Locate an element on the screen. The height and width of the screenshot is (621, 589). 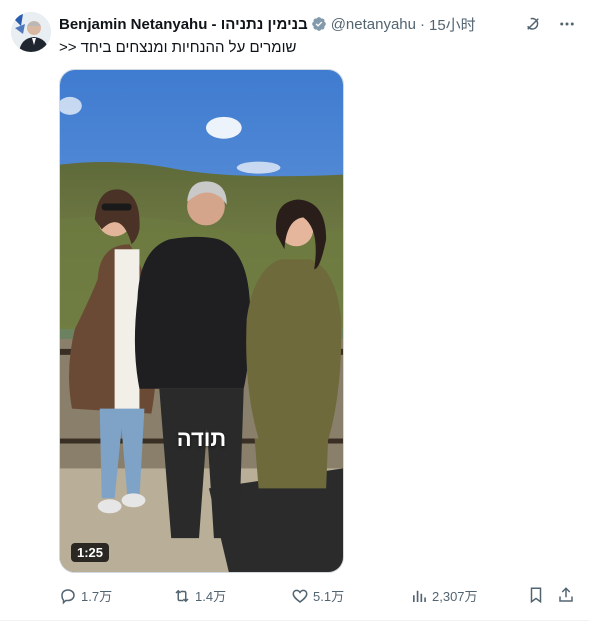
handle: @netanyahu is located at coordinates (373, 24).